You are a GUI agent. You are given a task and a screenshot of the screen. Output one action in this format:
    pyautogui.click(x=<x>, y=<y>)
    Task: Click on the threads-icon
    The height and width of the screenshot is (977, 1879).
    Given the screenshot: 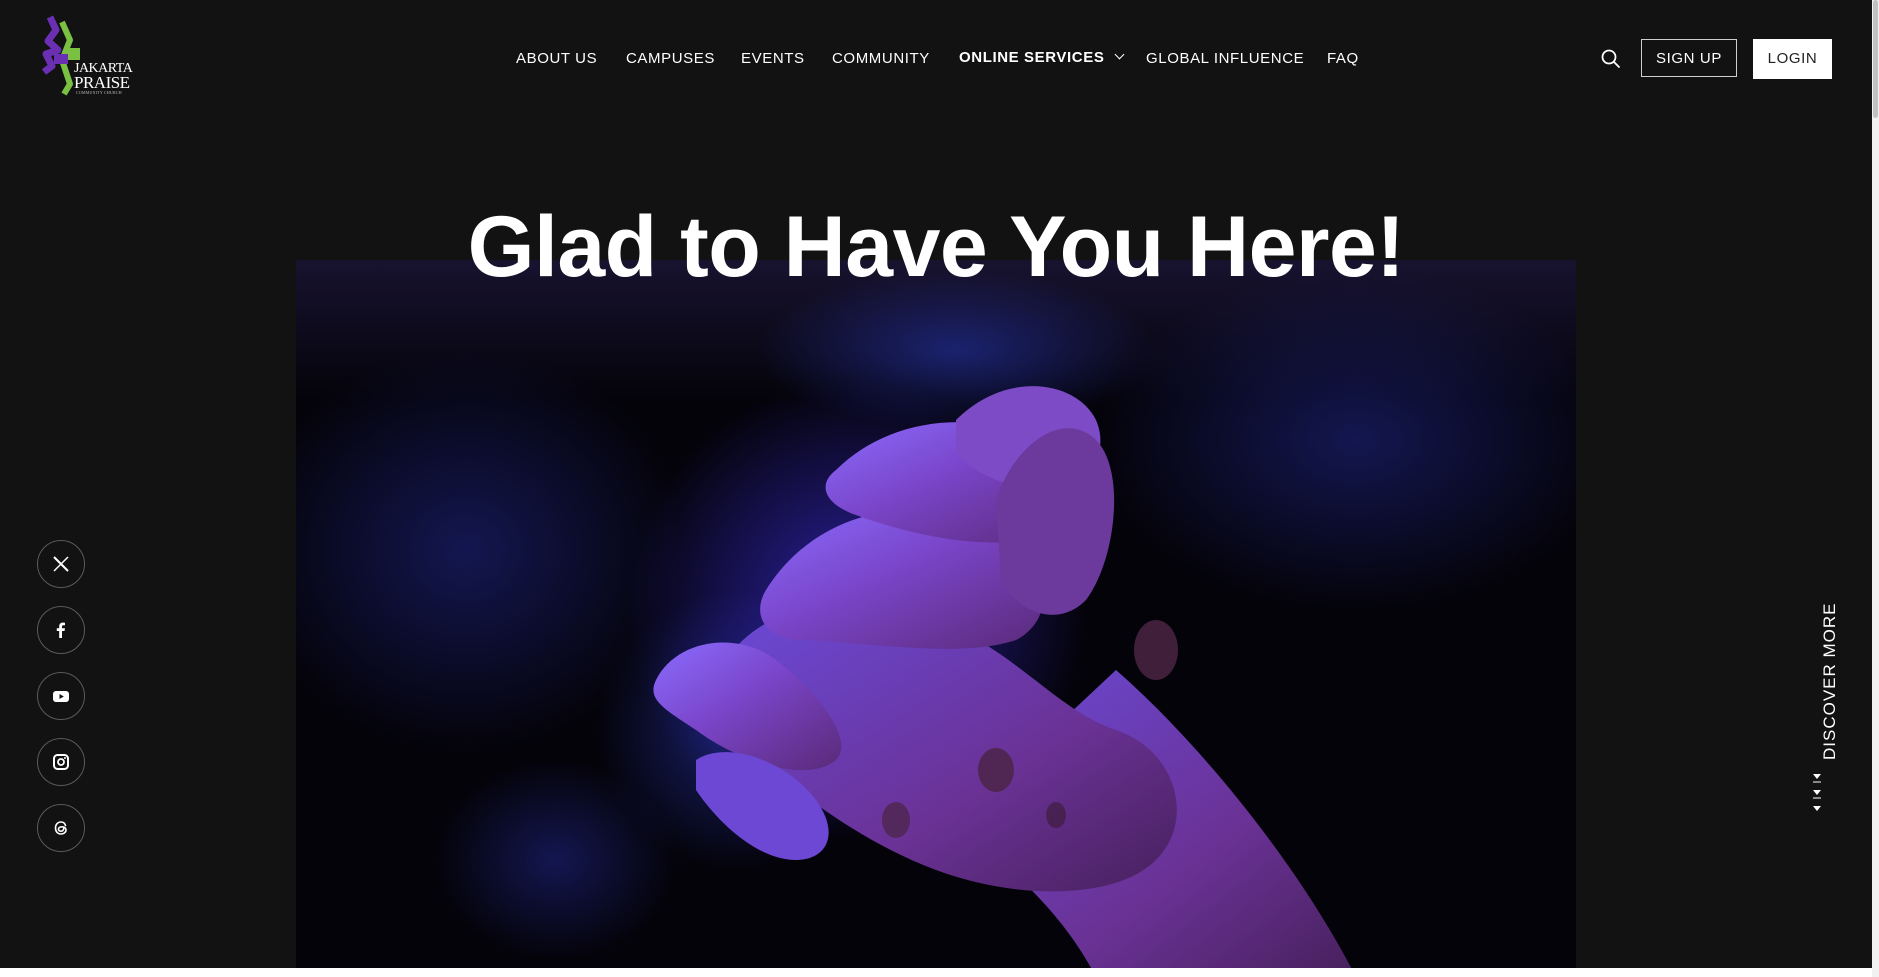 What is the action you would take?
    pyautogui.click(x=60, y=828)
    